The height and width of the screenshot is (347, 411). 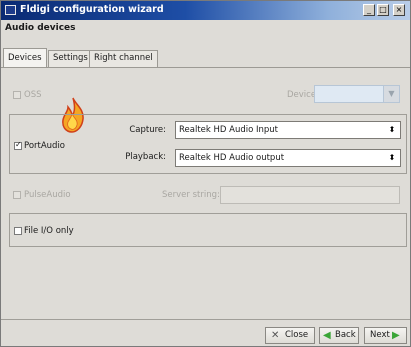 I want to click on fileio-label: File I/O only, so click(x=49, y=231).